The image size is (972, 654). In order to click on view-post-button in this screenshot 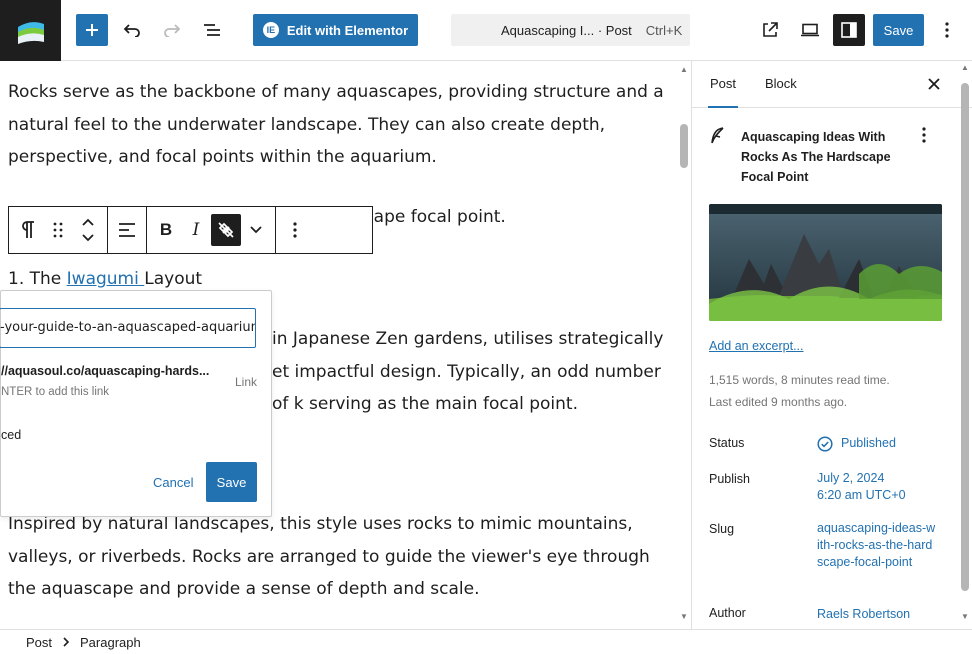, I will do `click(770, 30)`.